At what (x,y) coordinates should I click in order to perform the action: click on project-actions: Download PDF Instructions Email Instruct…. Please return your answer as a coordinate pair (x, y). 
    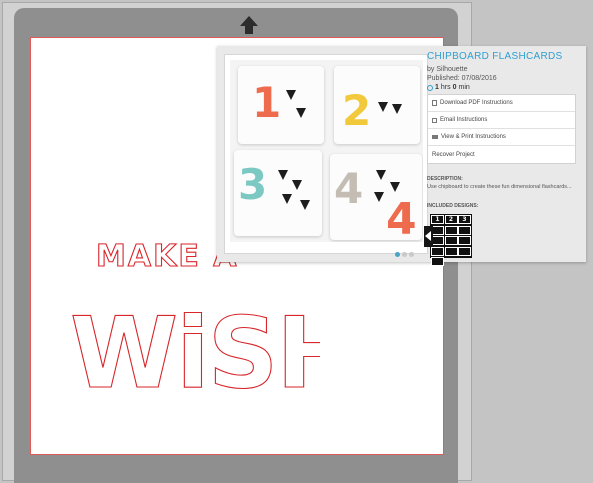
    Looking at the image, I should click on (501, 129).